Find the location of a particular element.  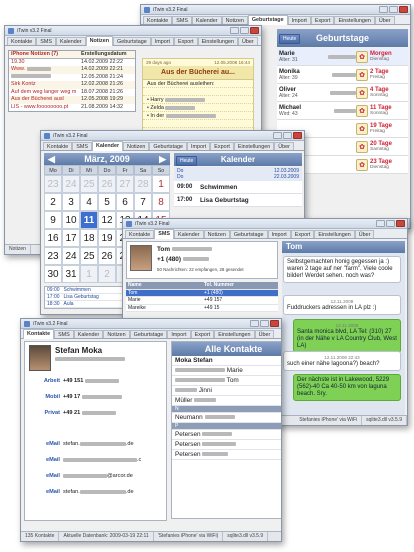

column-name: Name is located at coordinates (164, 285).